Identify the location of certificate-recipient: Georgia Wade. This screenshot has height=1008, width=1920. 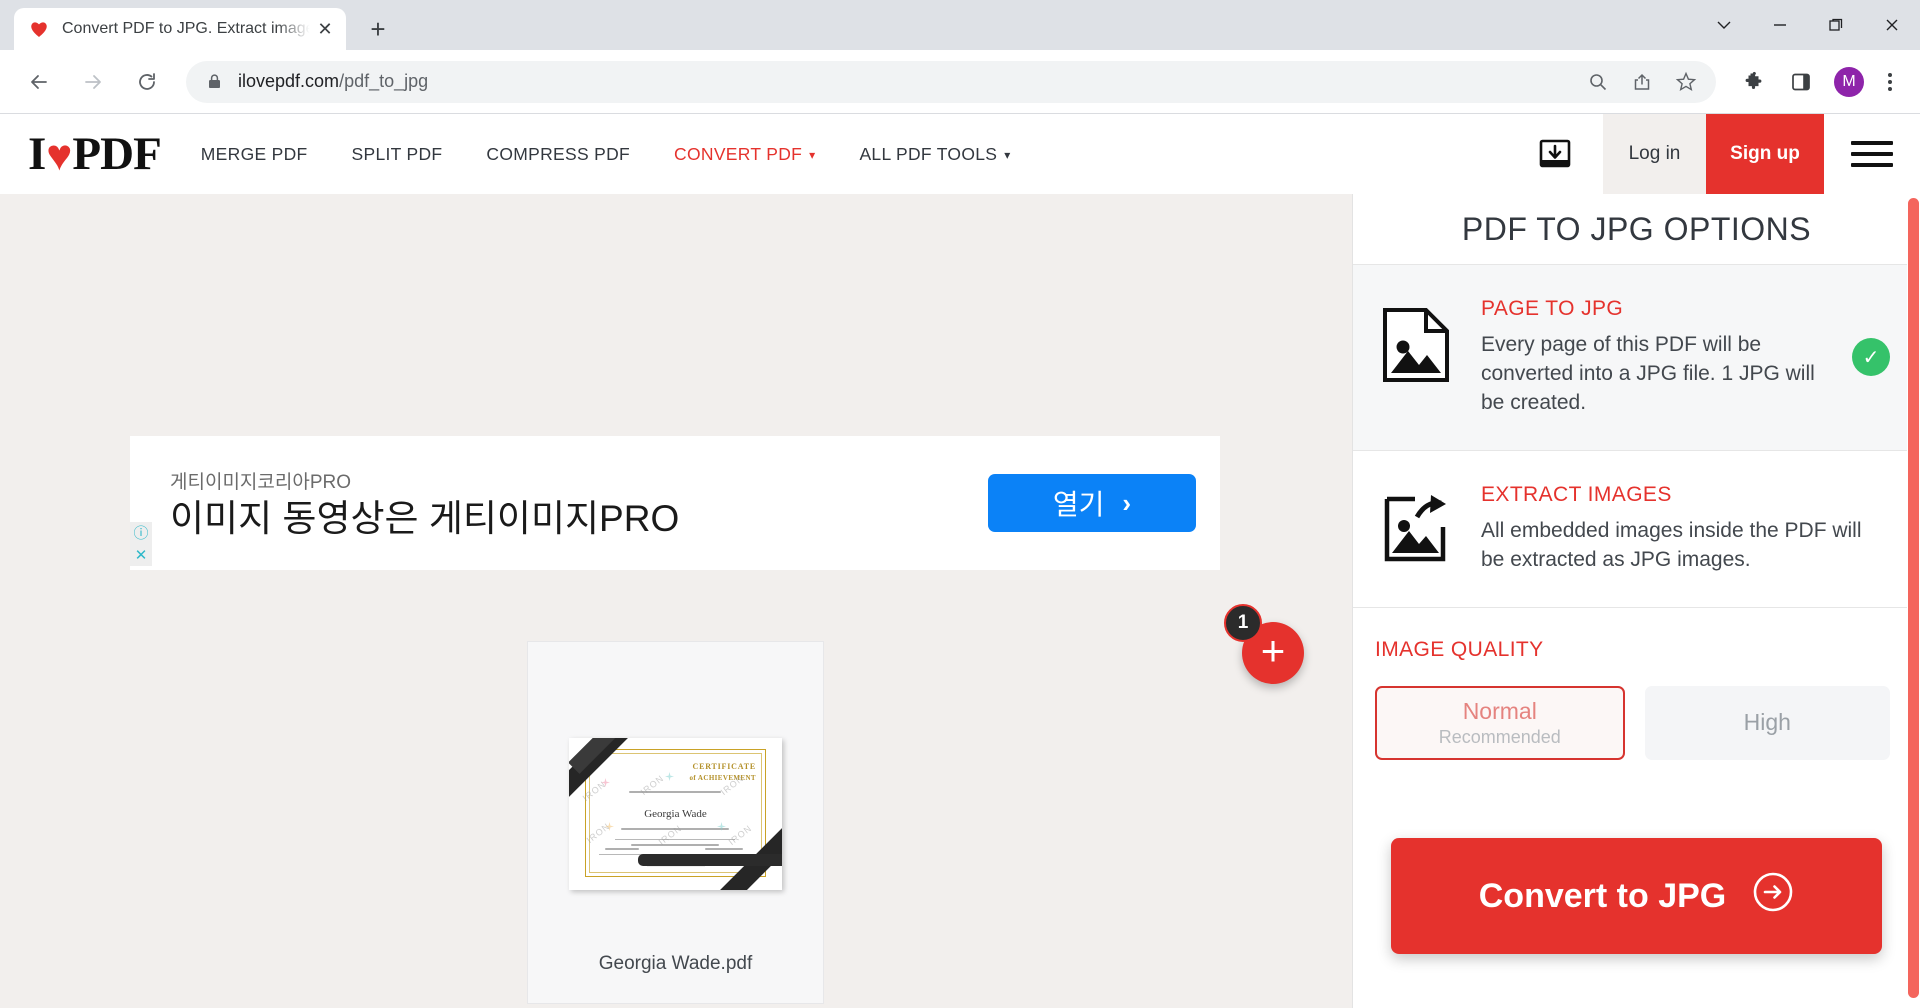
(675, 814).